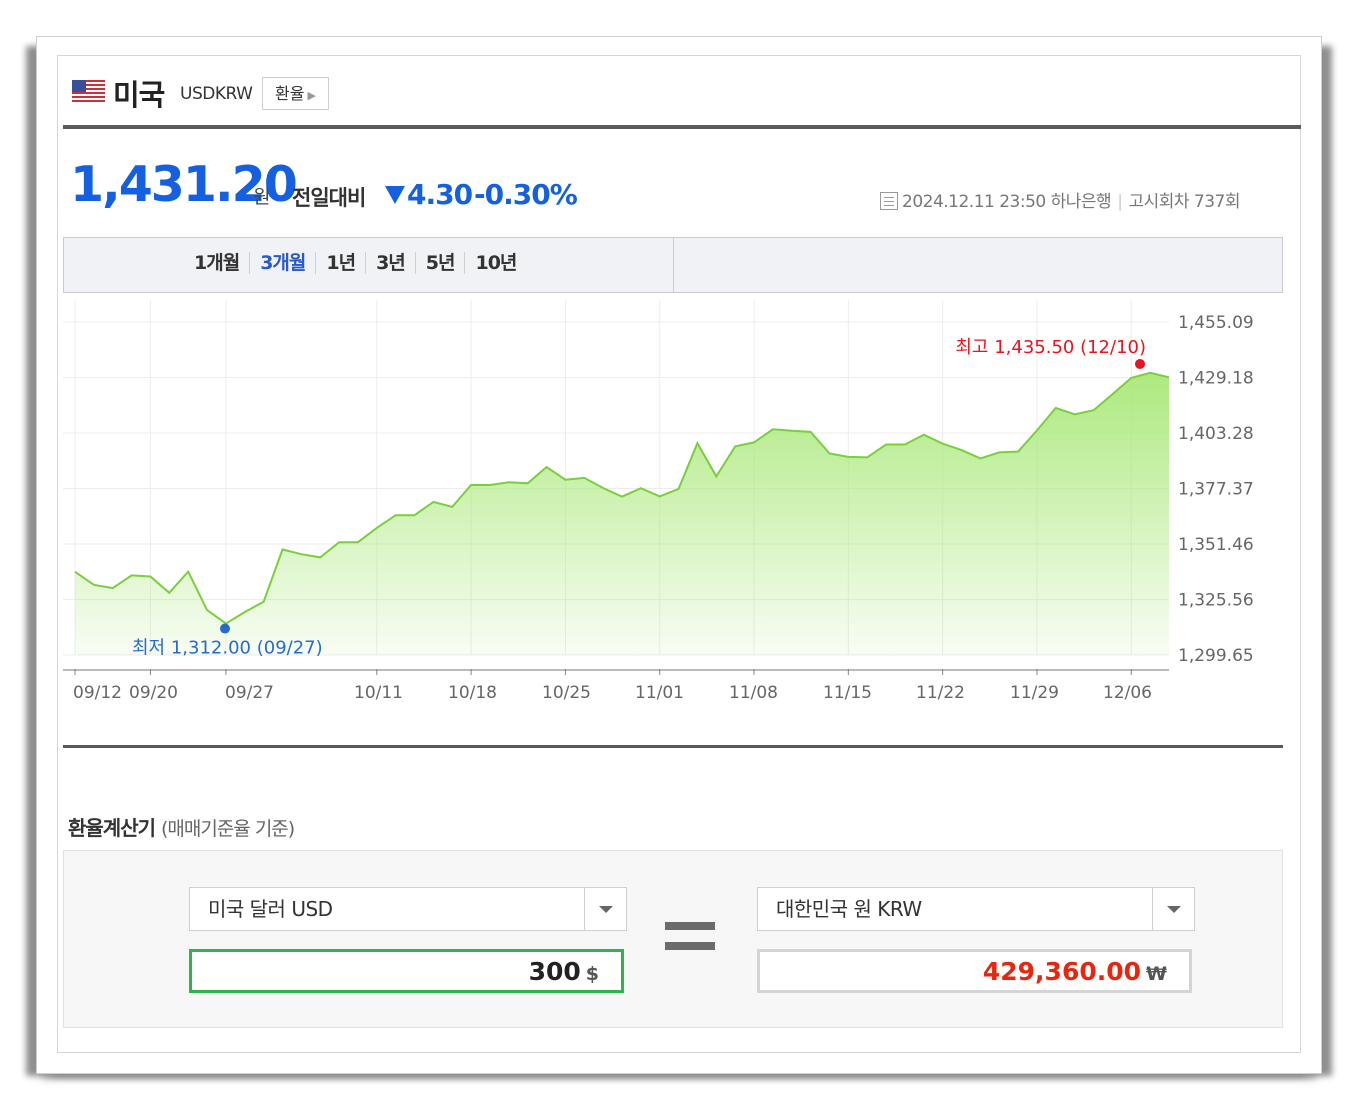 This screenshot has width=1358, height=1110. I want to click on price-change-percent: -0.30%, so click(526, 194).